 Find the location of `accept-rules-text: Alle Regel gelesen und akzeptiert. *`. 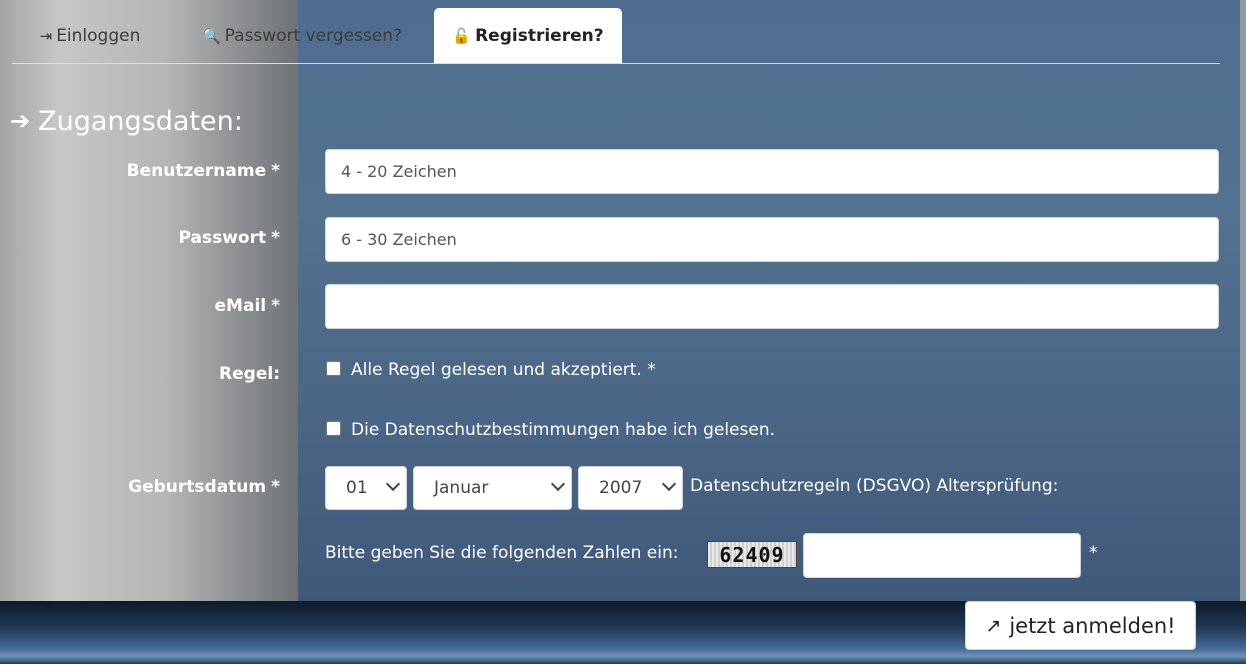

accept-rules-text: Alle Regel gelesen und akzeptiert. * is located at coordinates (503, 370).